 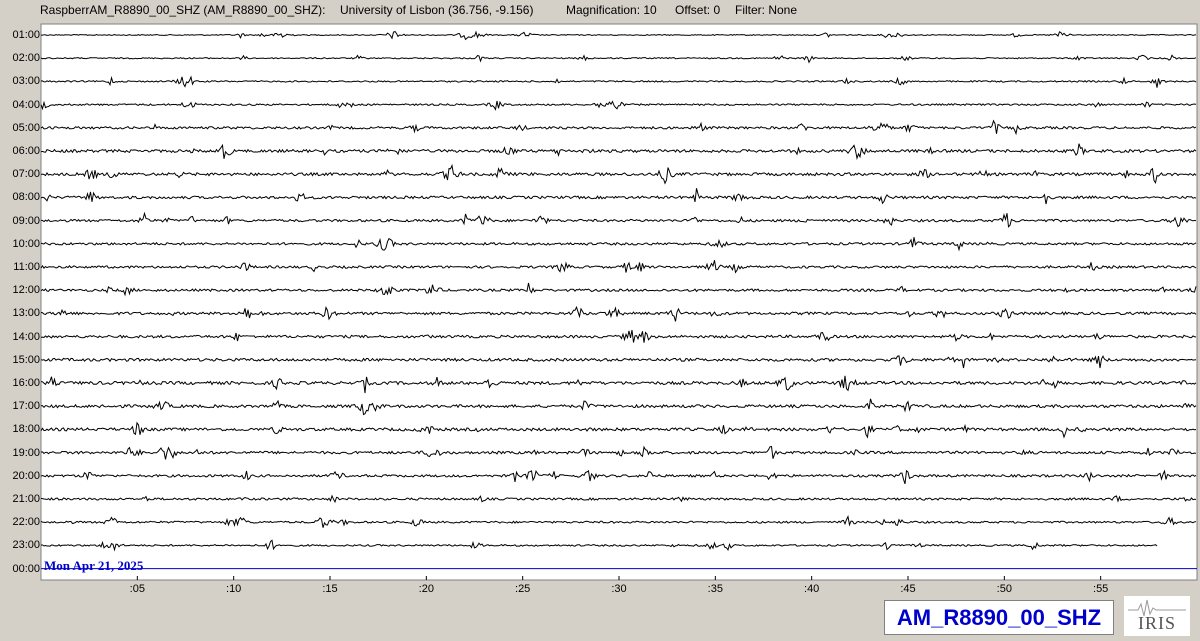 I want to click on x-tick-label: :15, so click(x=330, y=589).